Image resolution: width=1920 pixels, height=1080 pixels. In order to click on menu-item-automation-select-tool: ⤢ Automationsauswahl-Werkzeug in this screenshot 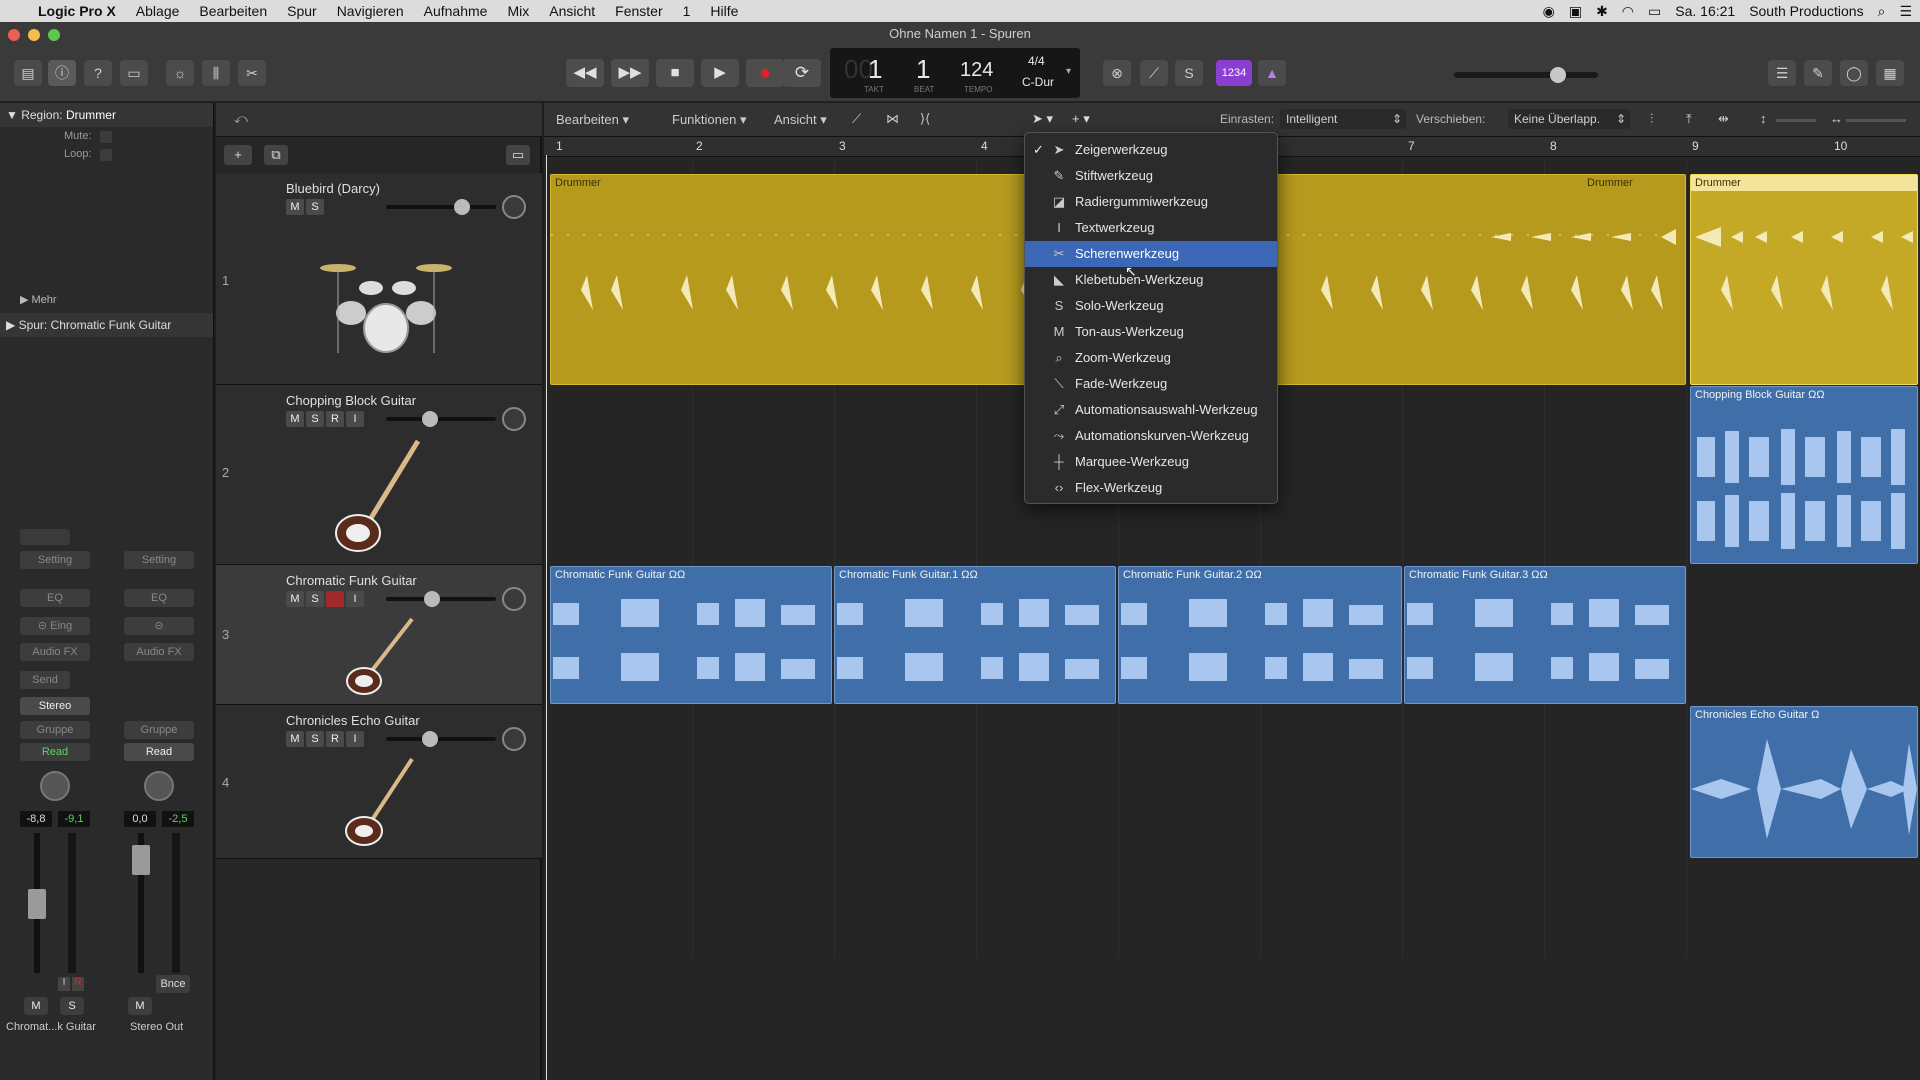, I will do `click(1151, 410)`.